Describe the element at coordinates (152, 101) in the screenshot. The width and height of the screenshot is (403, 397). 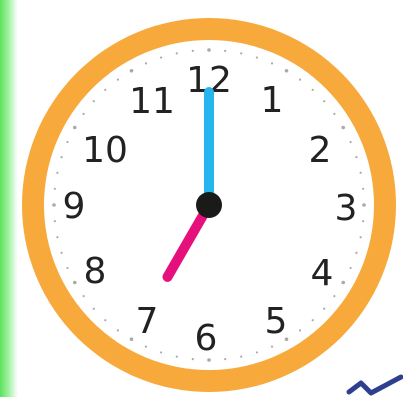
I see `numeral-11: 11` at that location.